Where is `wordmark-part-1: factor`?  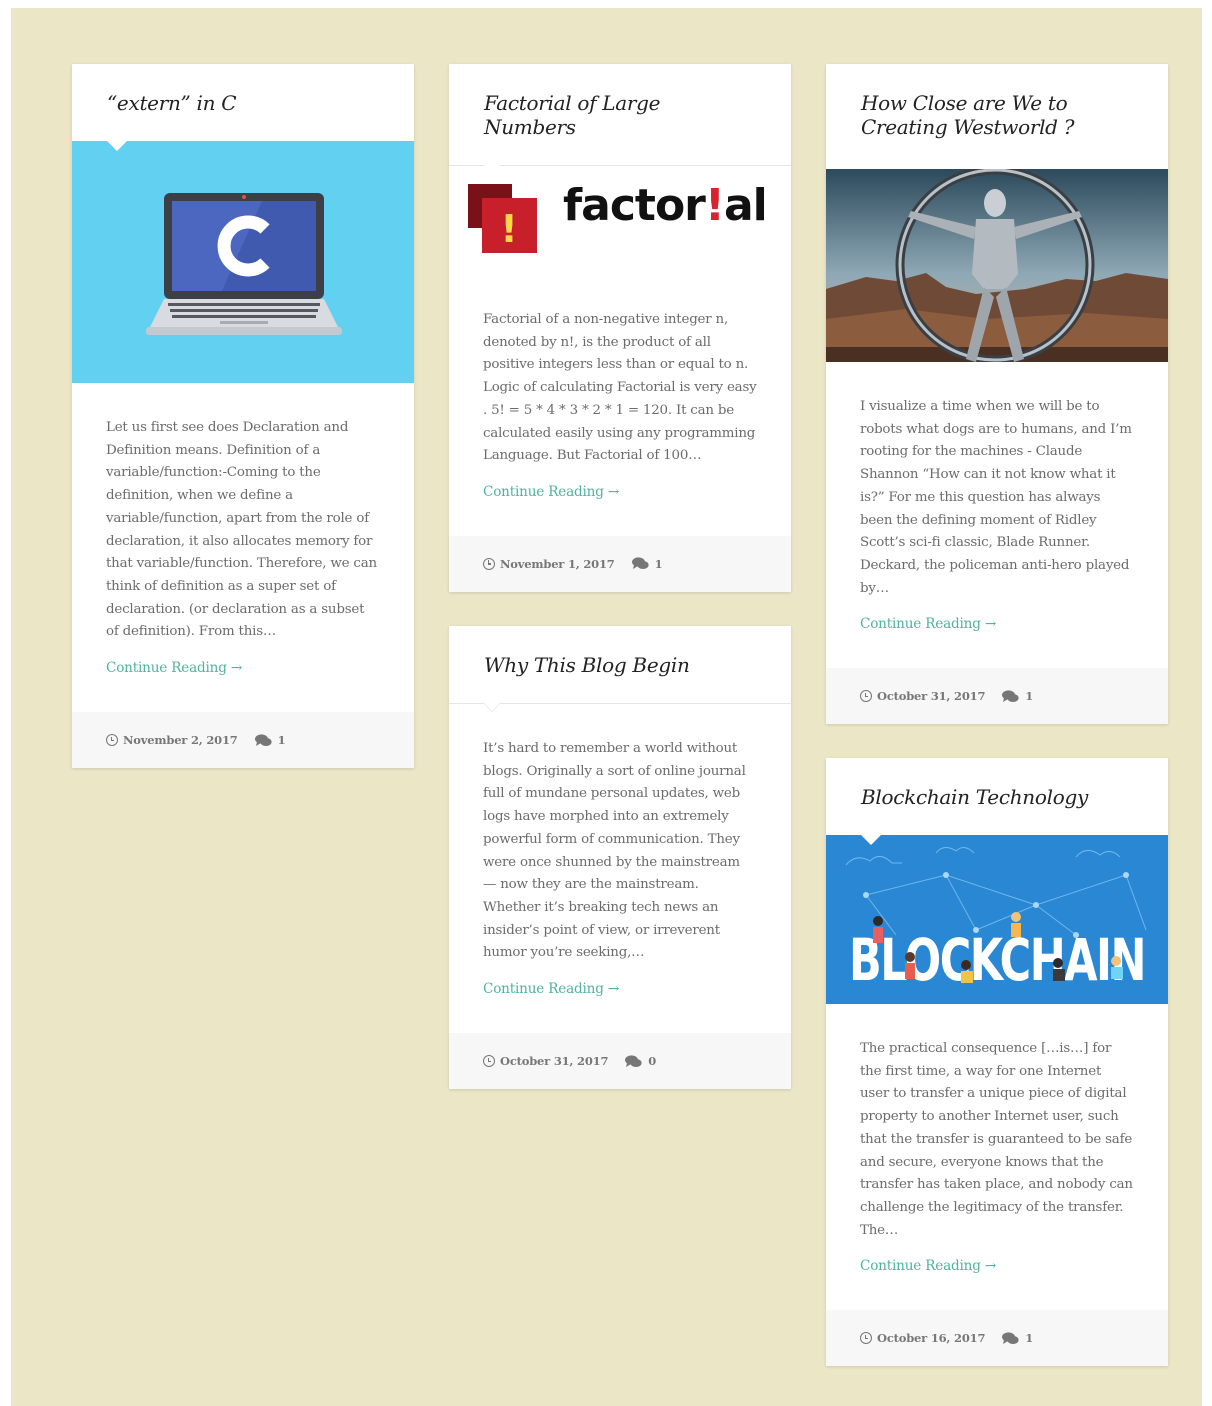 wordmark-part-1: factor is located at coordinates (634, 205).